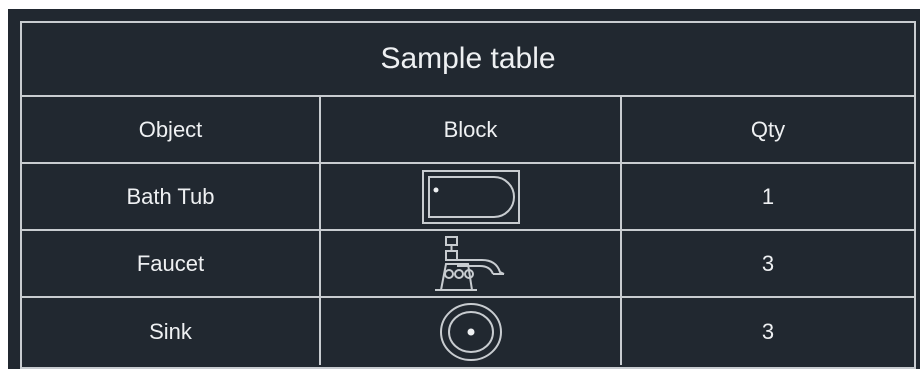 Image resolution: width=920 pixels, height=369 pixels. I want to click on header-block: Block, so click(471, 129).